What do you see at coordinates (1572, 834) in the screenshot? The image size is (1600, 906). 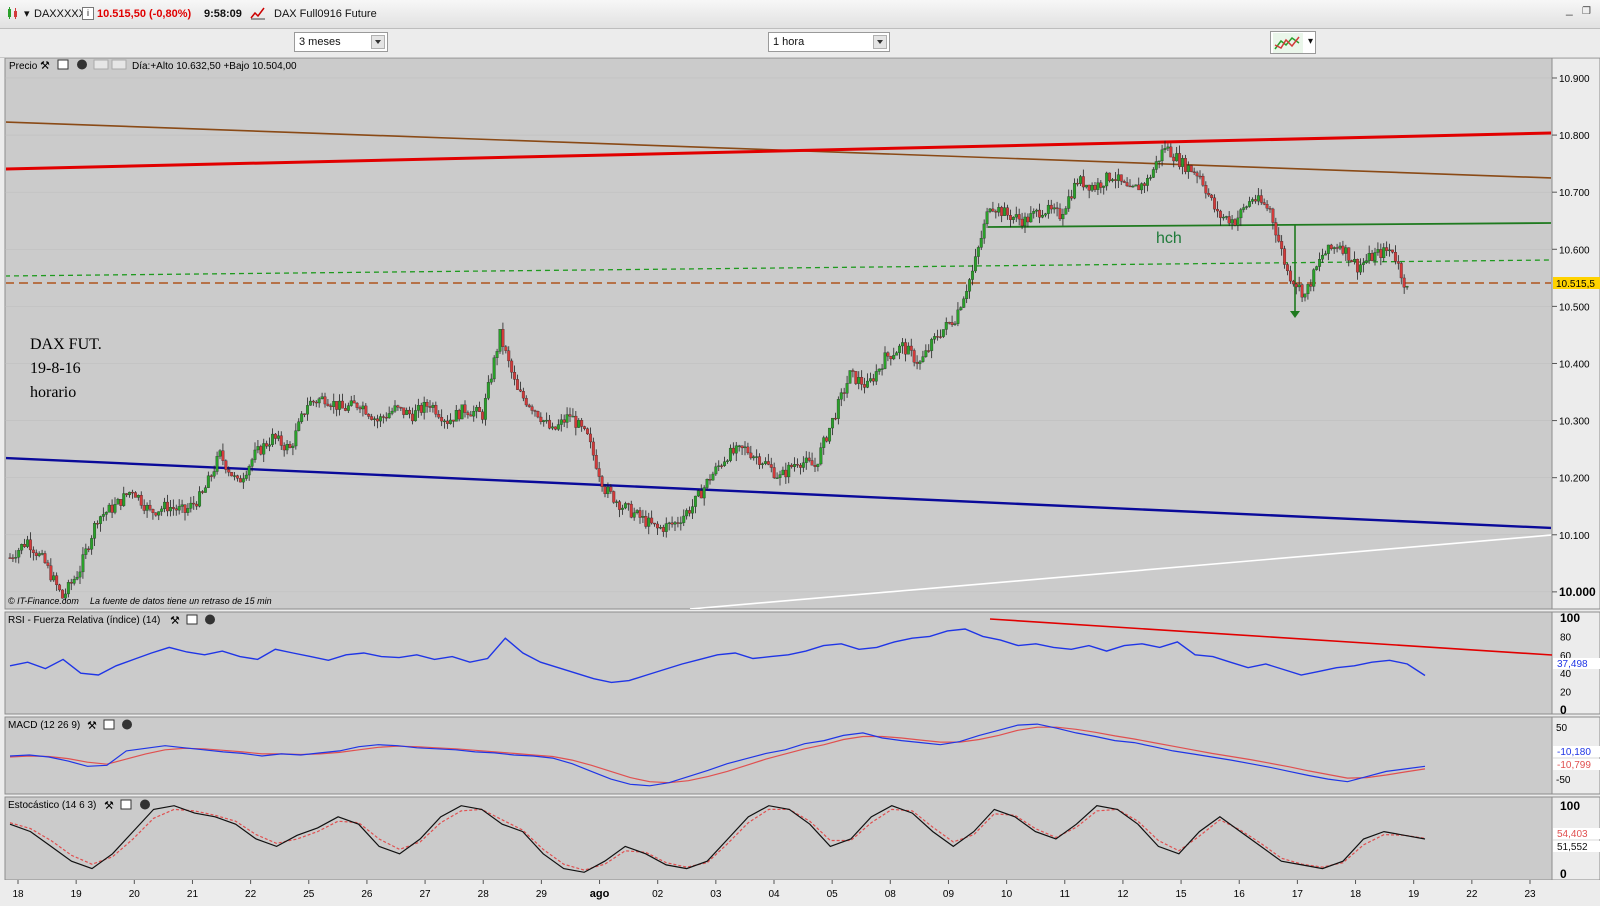 I see `stoch-value-1: 54,403` at bounding box center [1572, 834].